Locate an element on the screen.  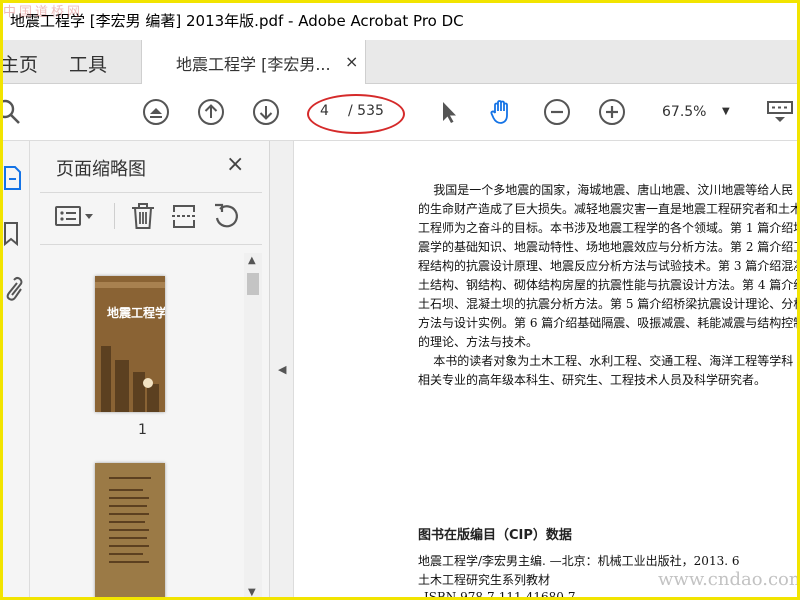
thumbnail-scrollbar: ▲ ▼ is located at coordinates (253, 426).